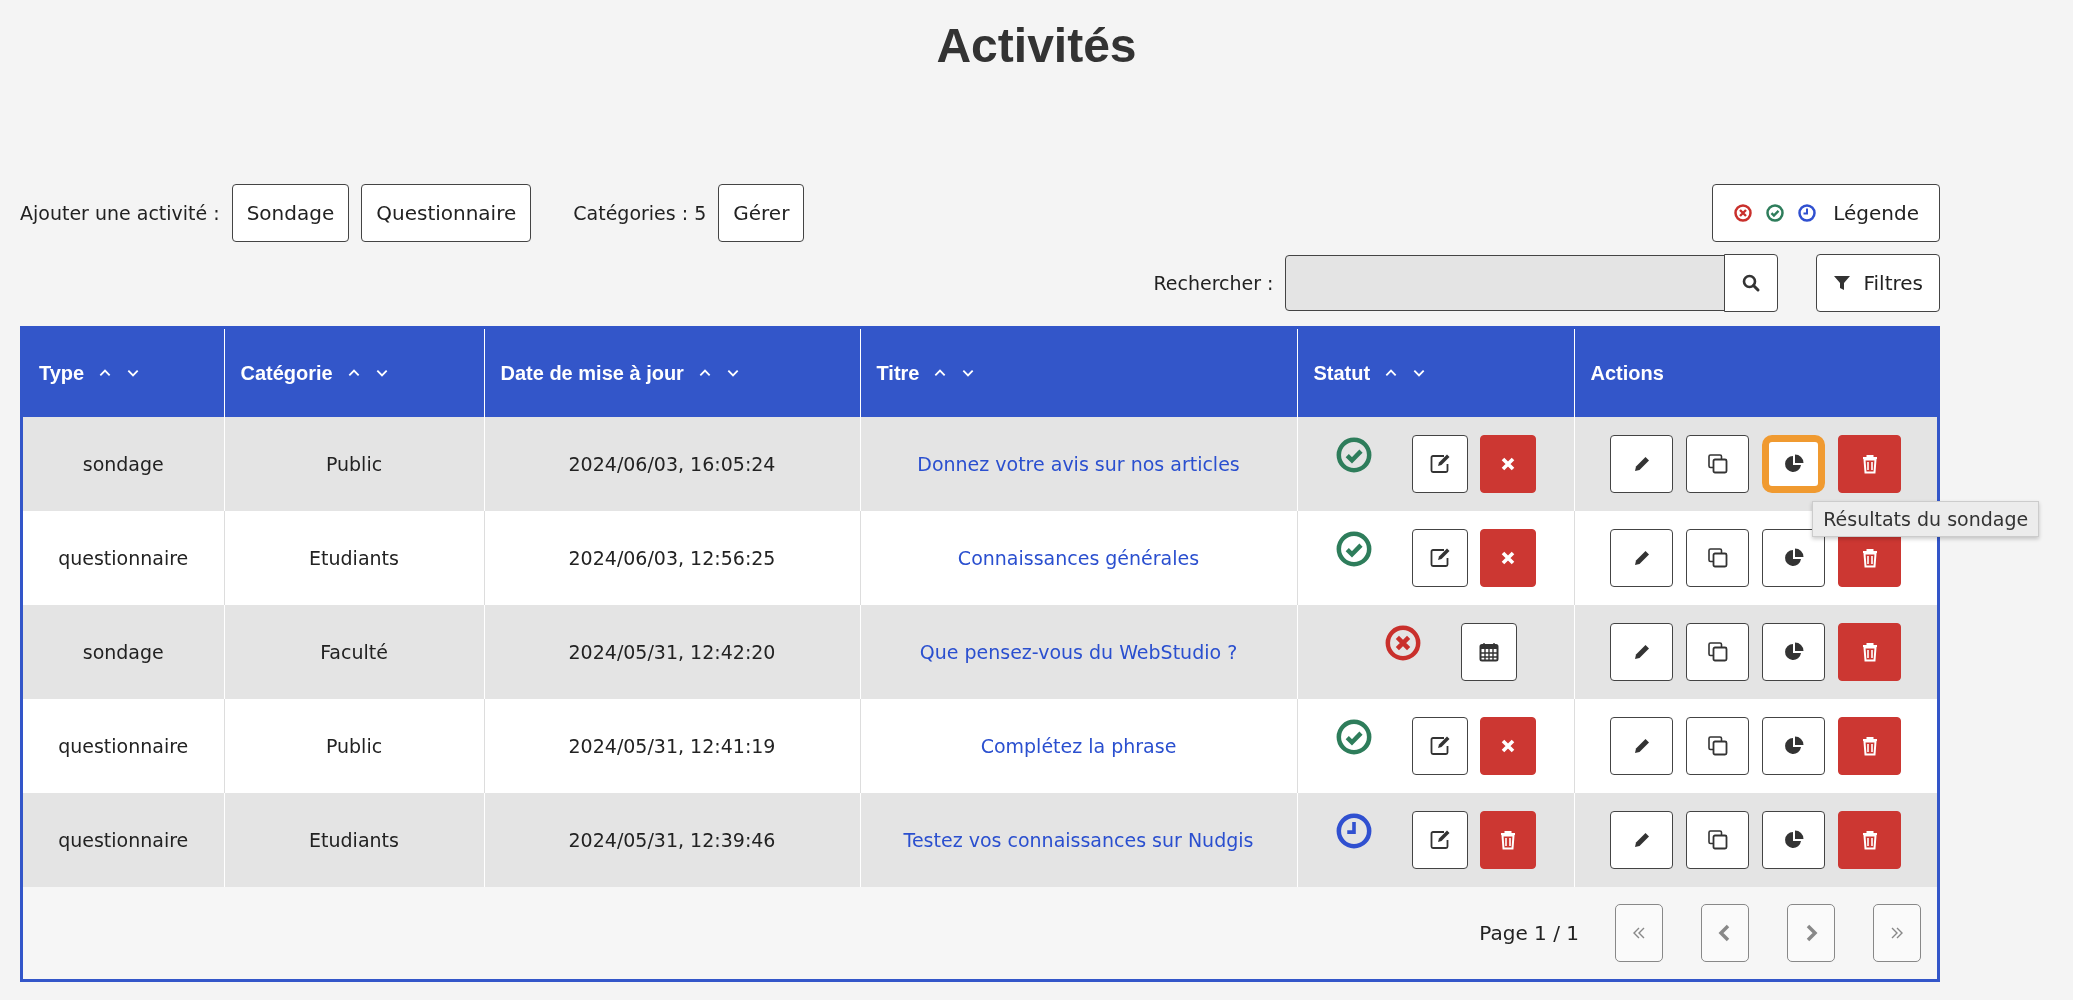 This screenshot has width=2073, height=1000. I want to click on column-header: Catégorie, so click(354, 373).